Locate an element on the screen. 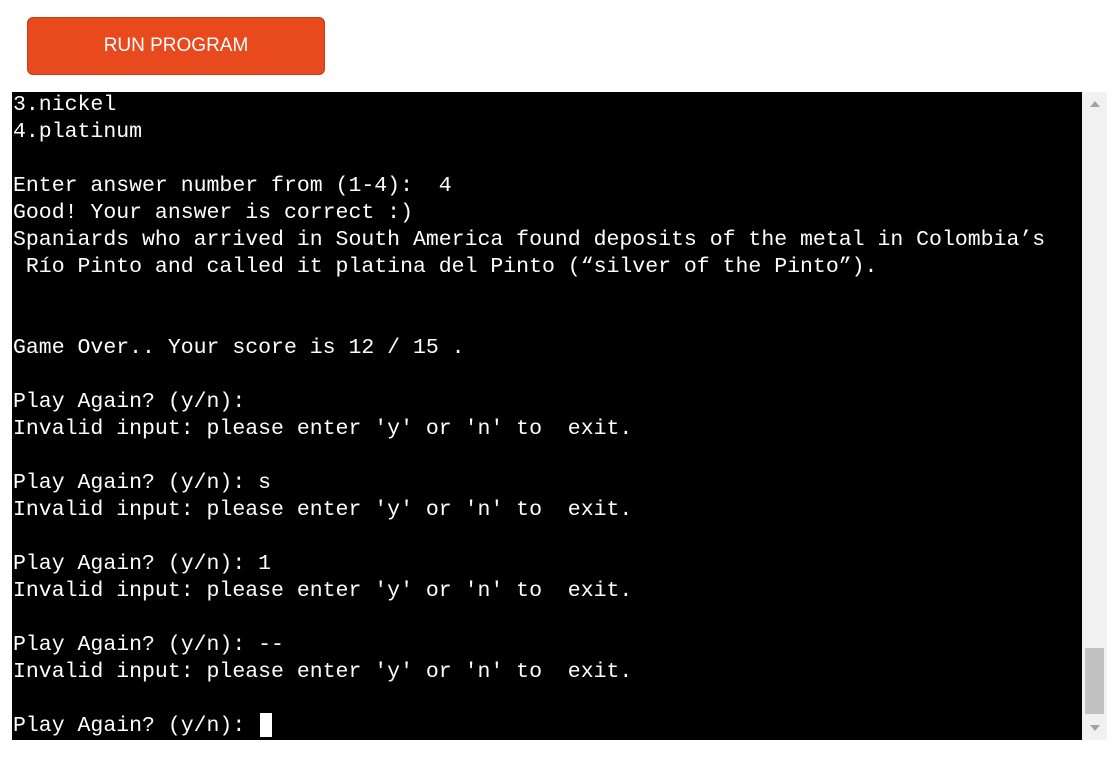 The image size is (1115, 767). terminal-cursor is located at coordinates (266, 725).